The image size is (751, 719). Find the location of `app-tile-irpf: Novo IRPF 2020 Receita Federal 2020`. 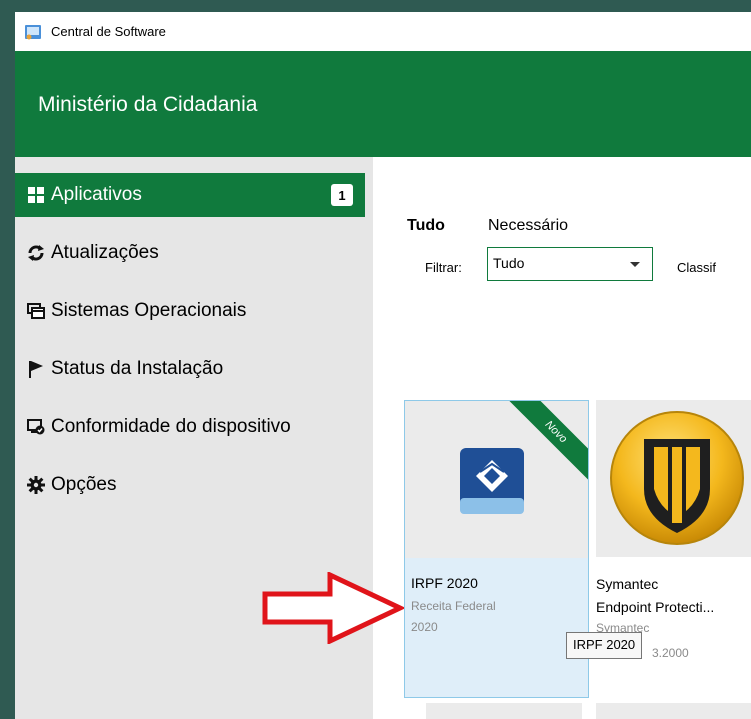

app-tile-irpf: Novo IRPF 2020 Receita Federal 2020 is located at coordinates (496, 549).